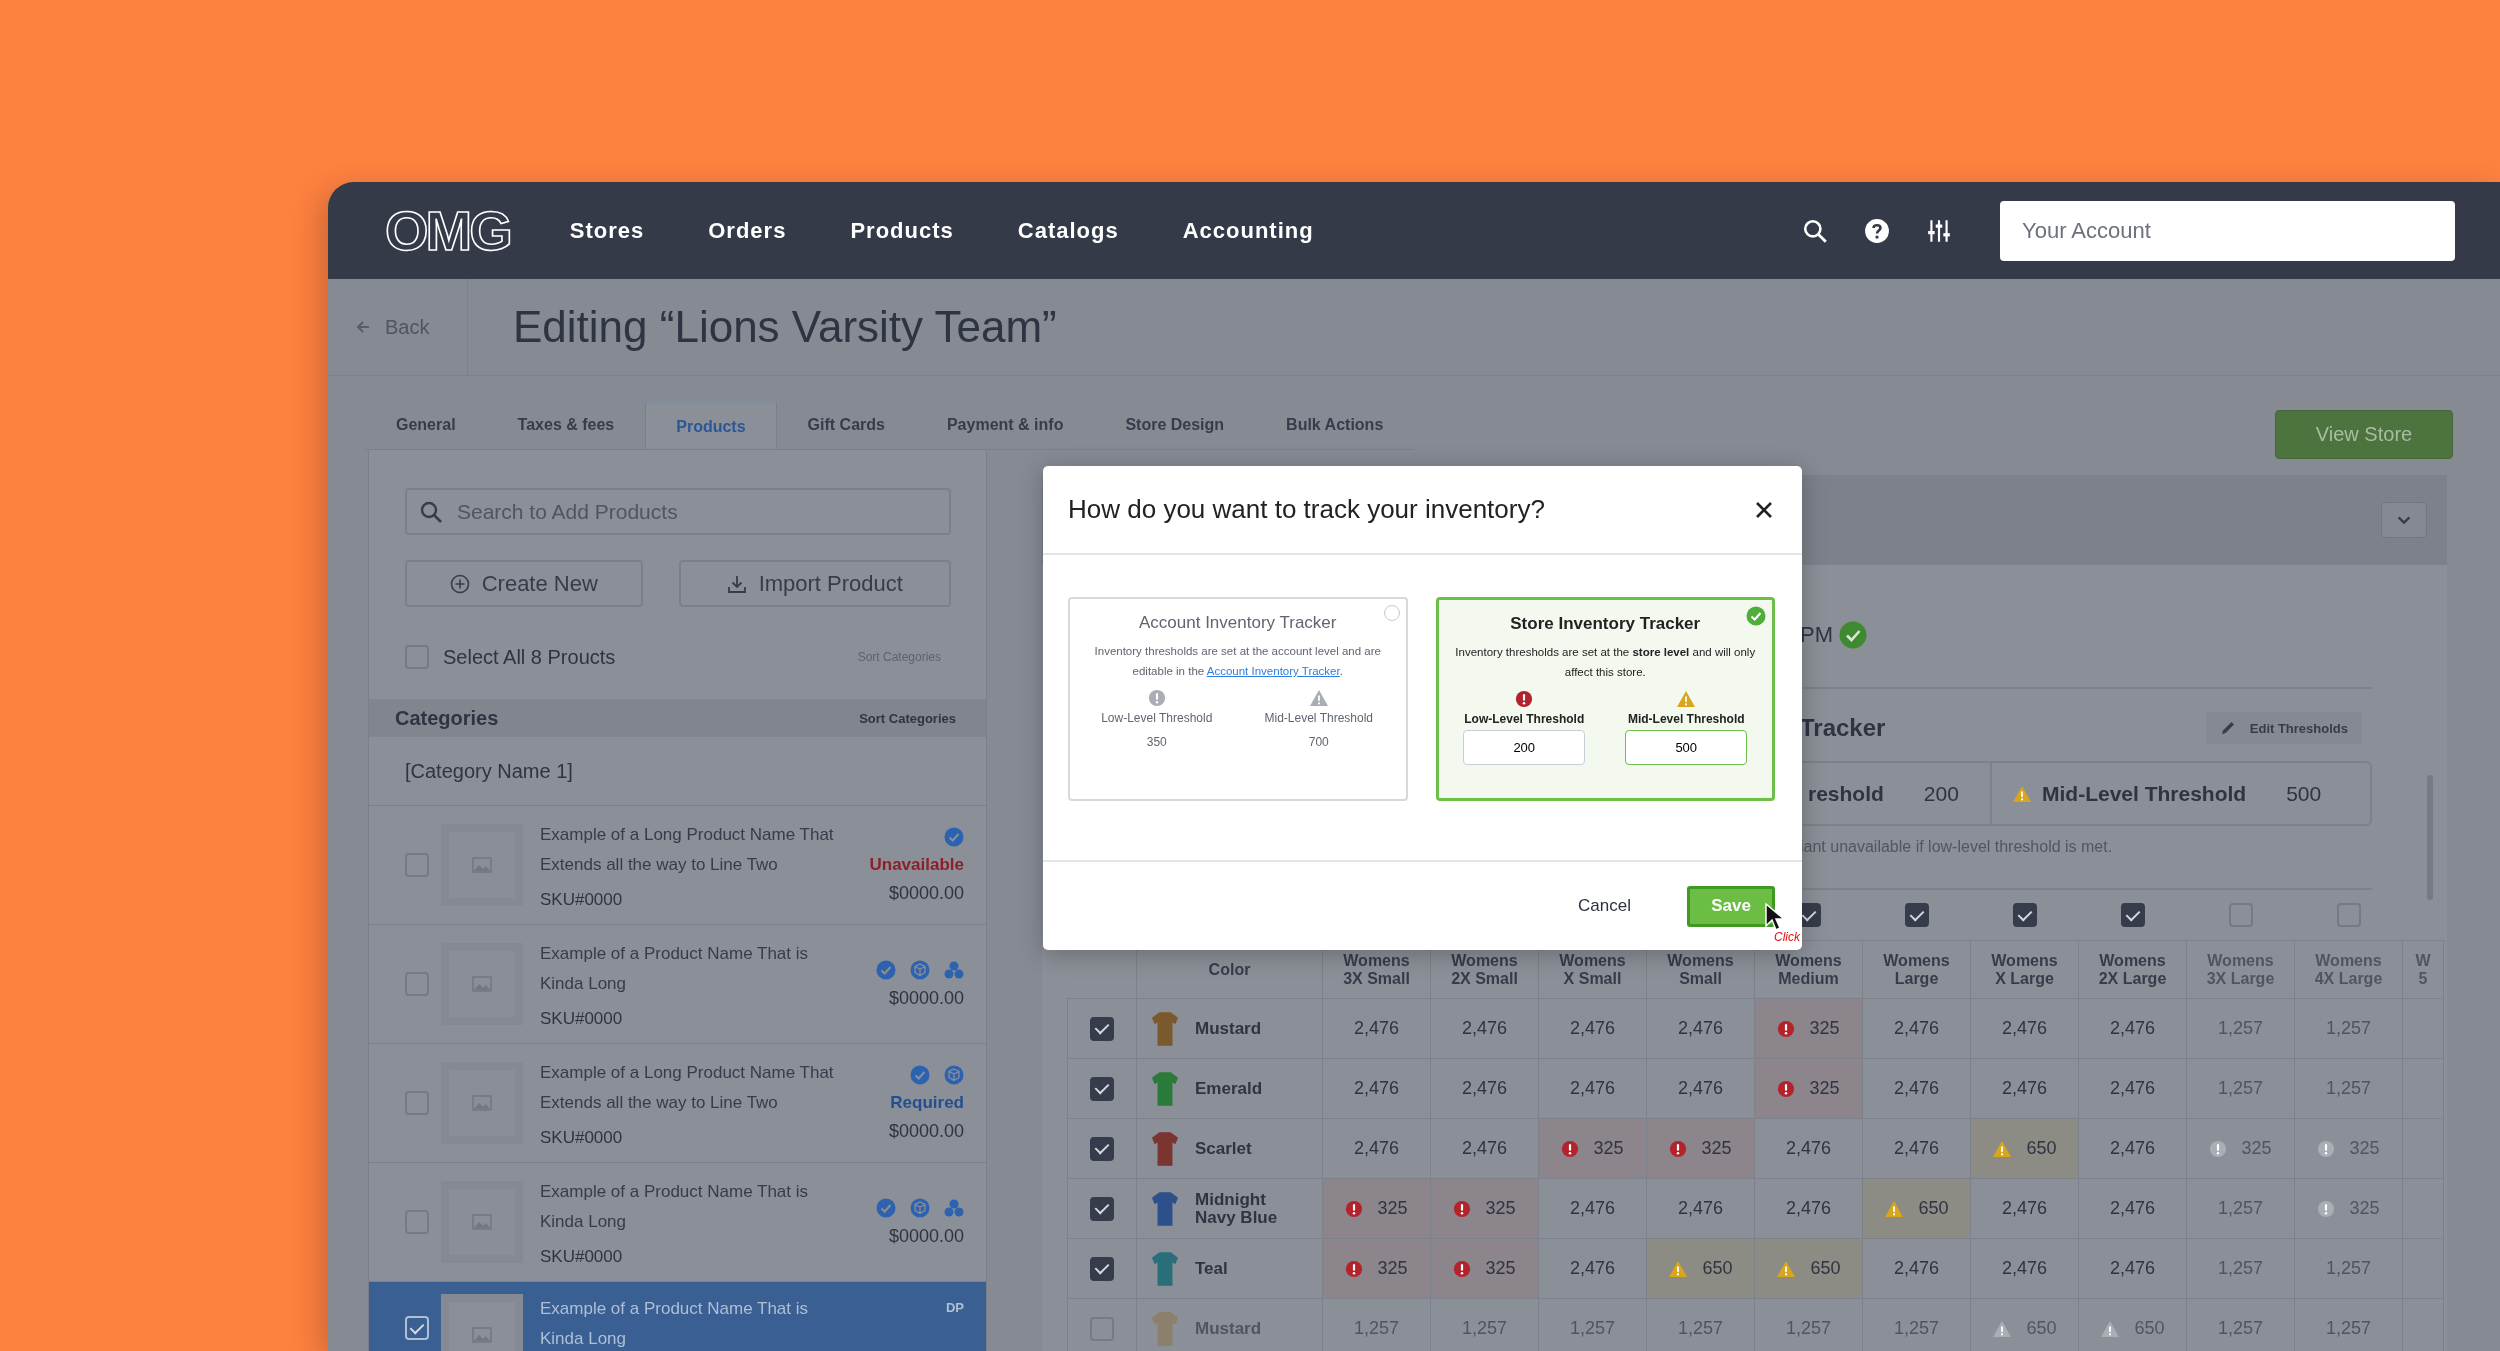  What do you see at coordinates (1916, 969) in the screenshot?
I see `column-header: Womens Large` at bounding box center [1916, 969].